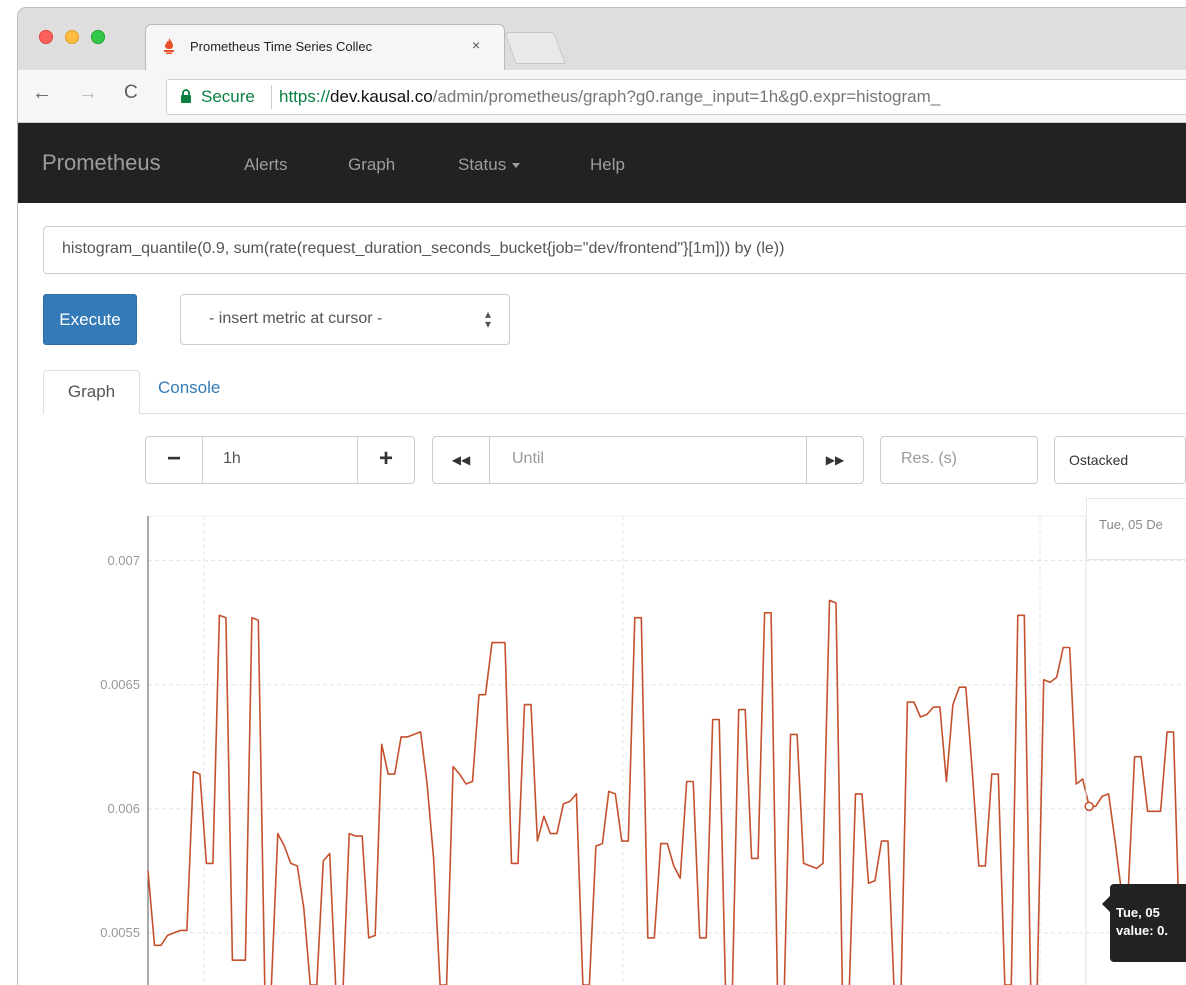  What do you see at coordinates (271, 97) in the screenshot?
I see `url-separator` at bounding box center [271, 97].